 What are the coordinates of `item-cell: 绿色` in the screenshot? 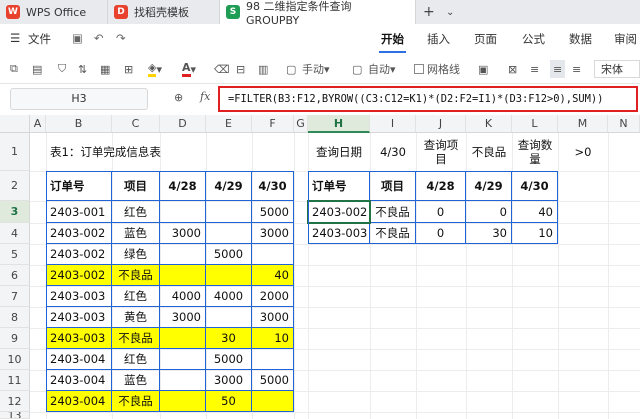 It's located at (136, 254).